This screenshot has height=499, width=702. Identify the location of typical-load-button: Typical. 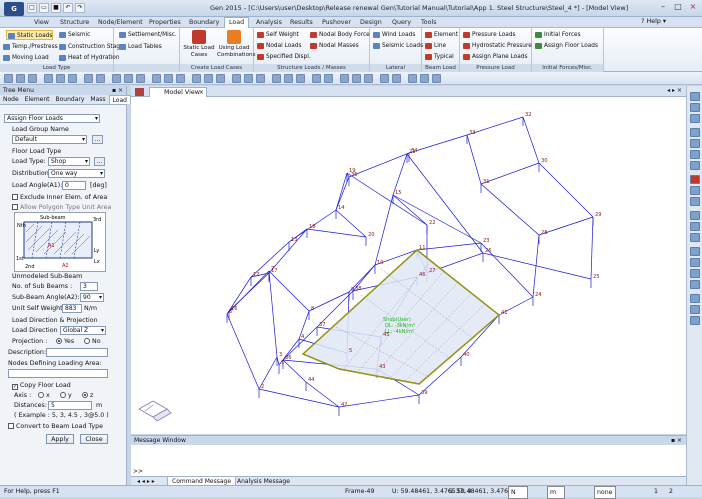
(439, 57).